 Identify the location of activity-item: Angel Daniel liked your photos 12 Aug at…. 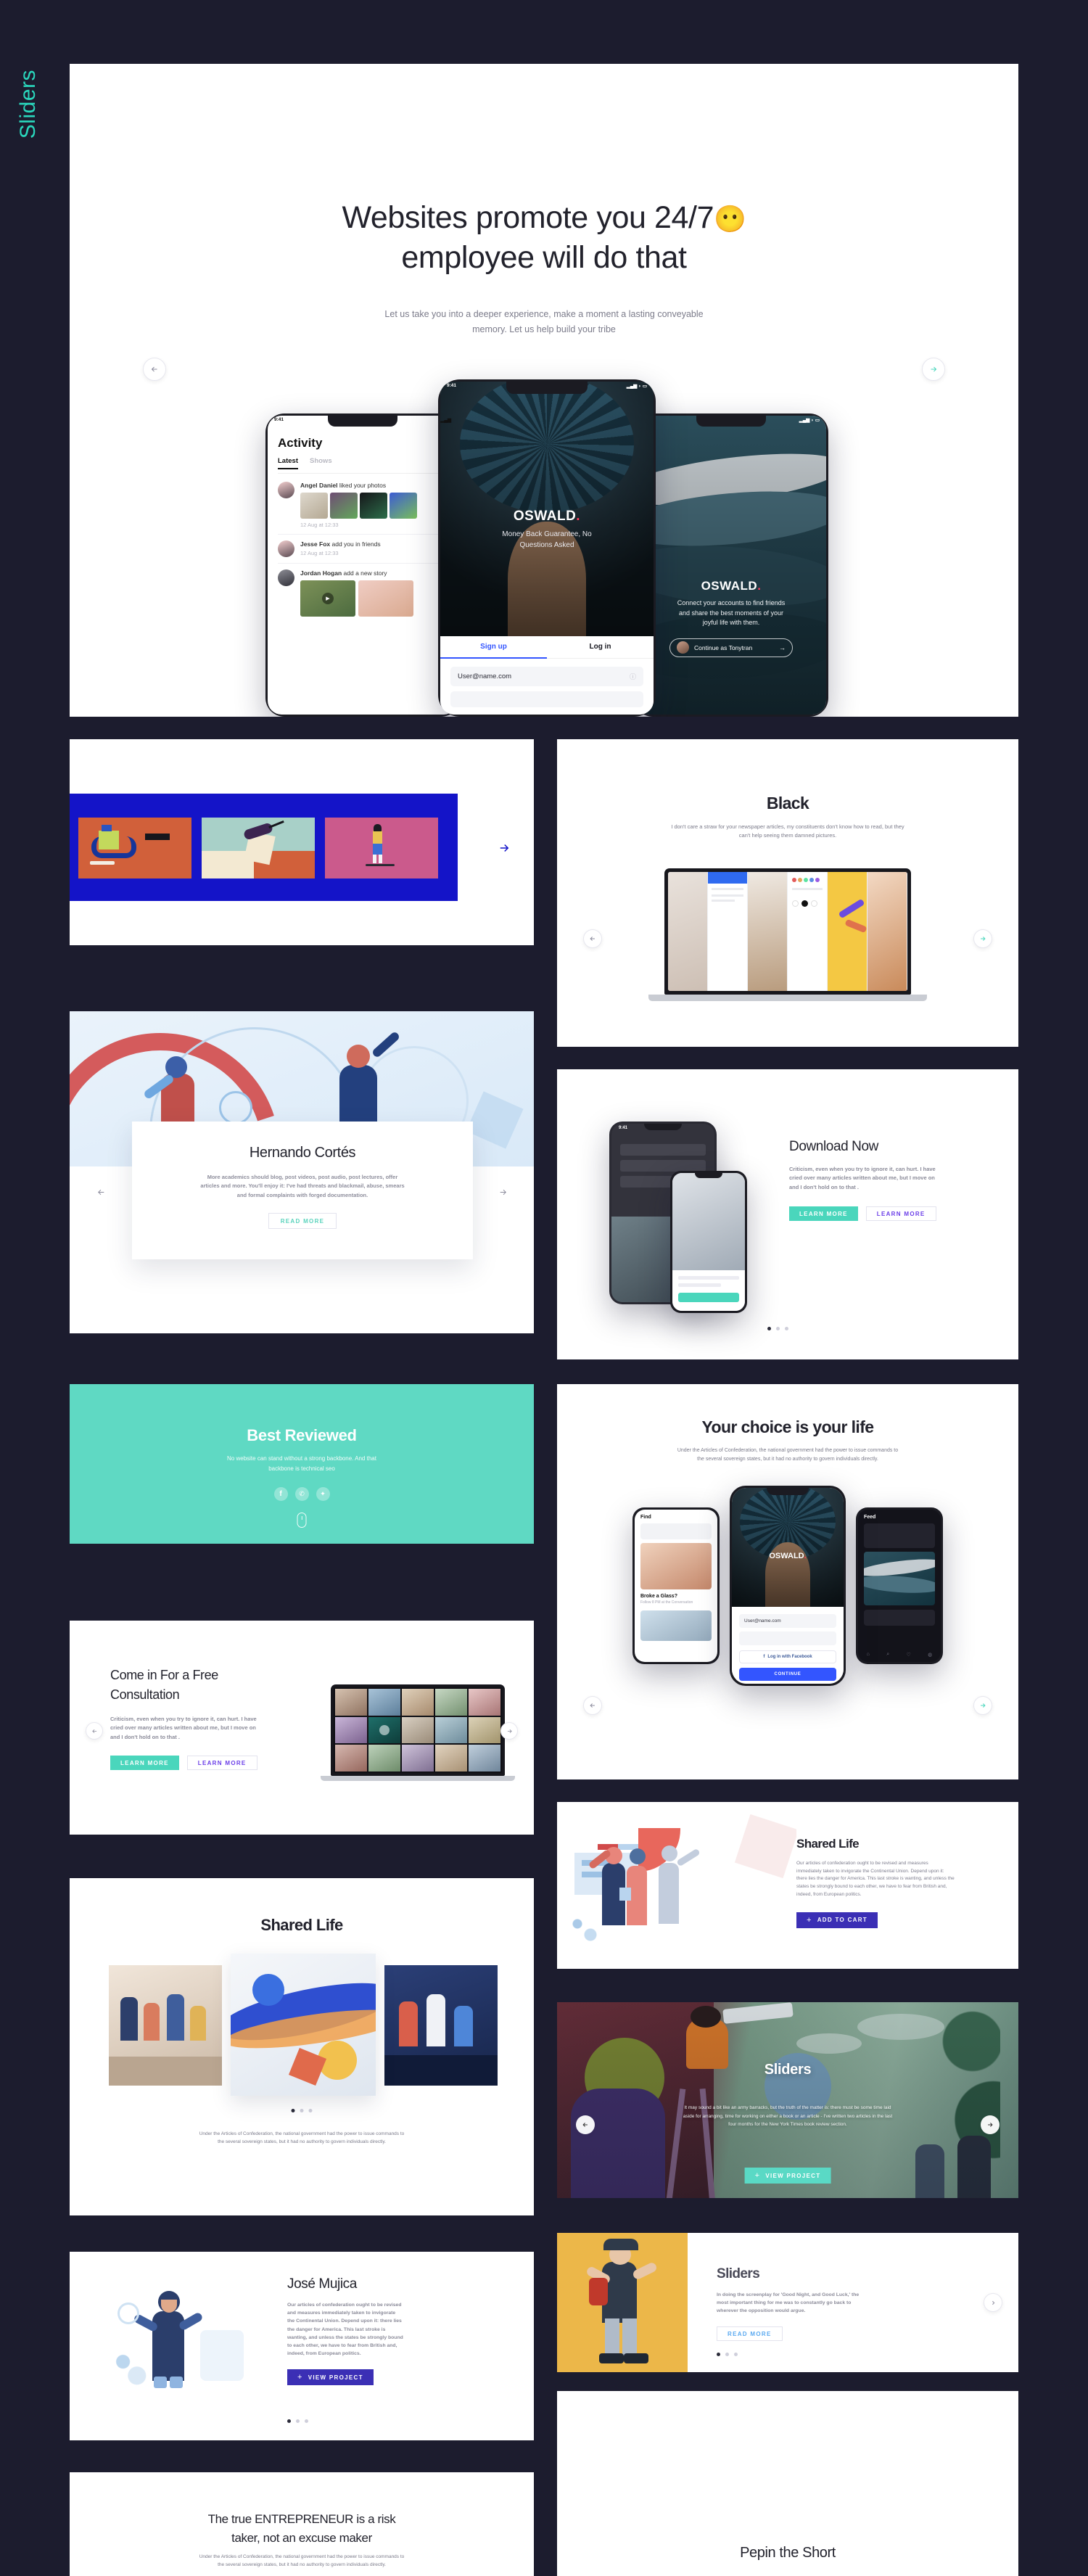
(363, 505).